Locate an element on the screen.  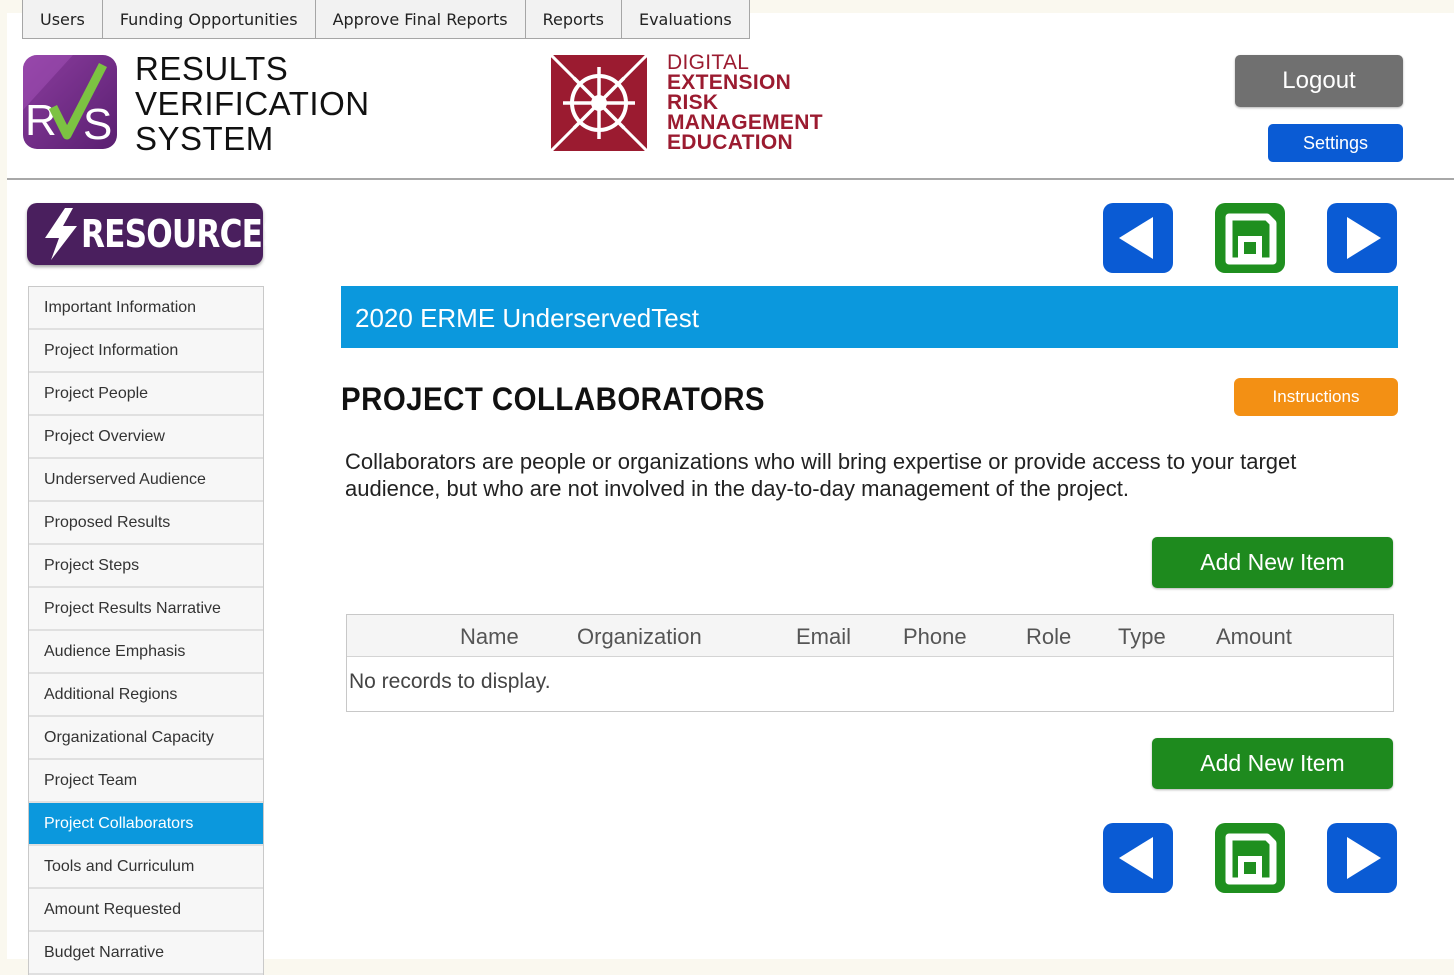
rvs-logo: R S is located at coordinates (70, 102).